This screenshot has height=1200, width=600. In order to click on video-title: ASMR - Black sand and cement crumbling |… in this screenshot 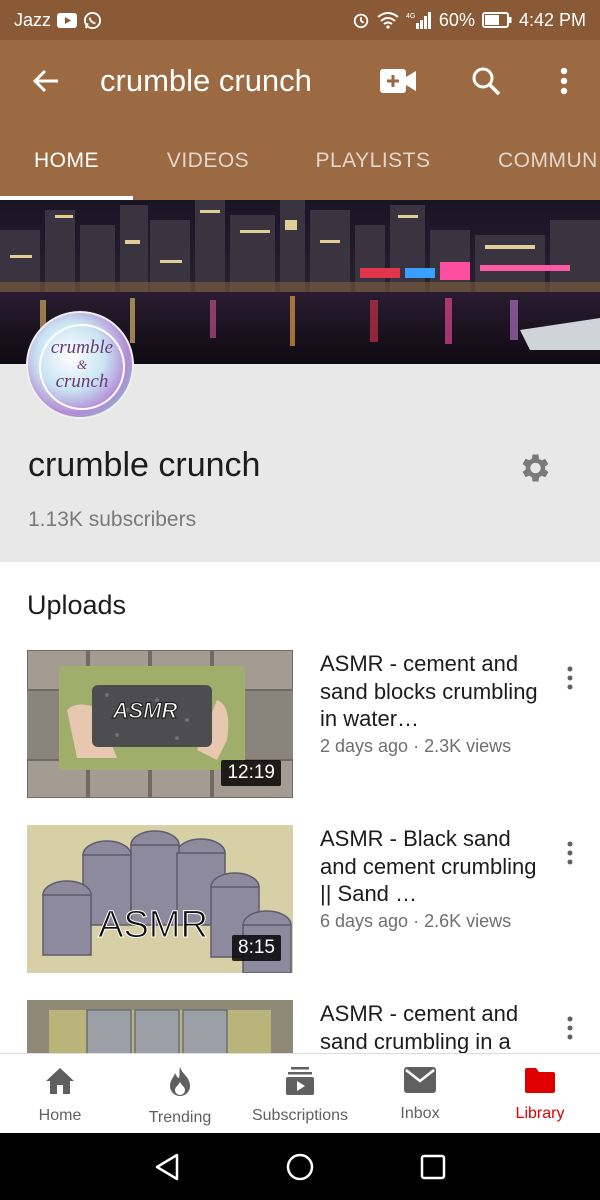, I will do `click(430, 867)`.